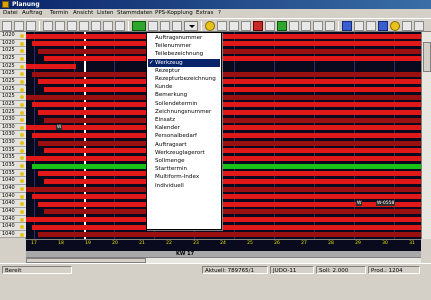 The image size is (431, 300). What do you see at coordinates (184, 62) in the screenshot?
I see `dropdown-item: ✓ Werkzeug` at bounding box center [184, 62].